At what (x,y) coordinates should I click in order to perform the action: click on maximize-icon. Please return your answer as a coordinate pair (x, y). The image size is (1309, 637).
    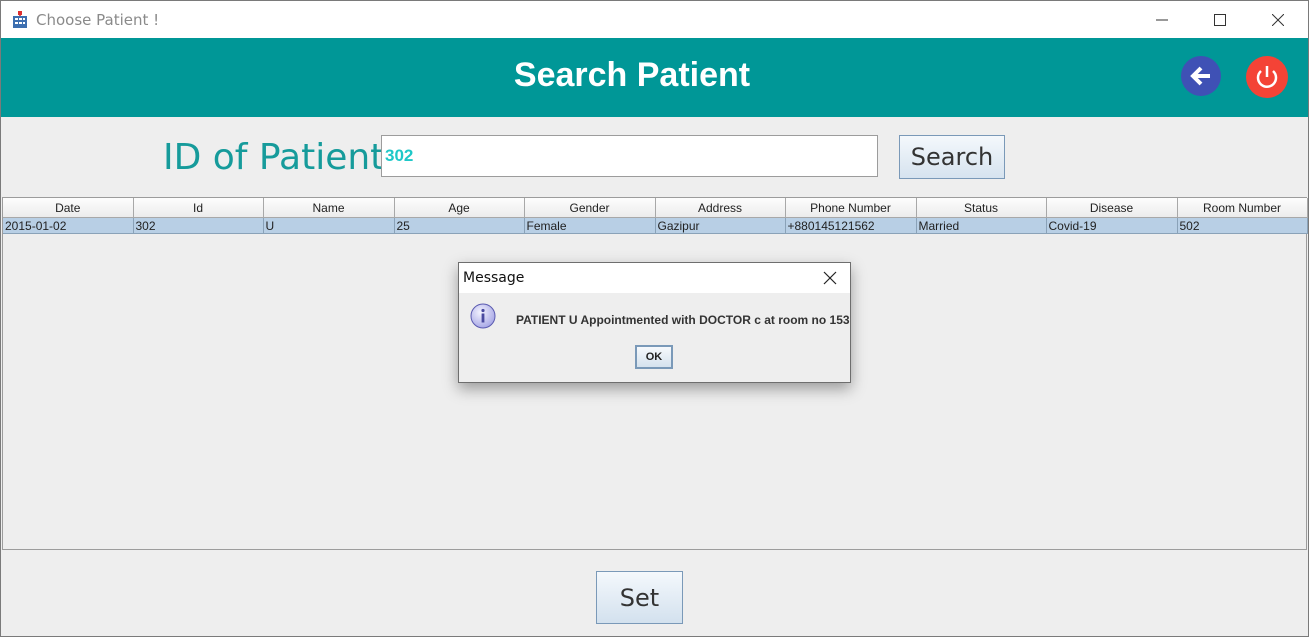
    Looking at the image, I should click on (1220, 19).